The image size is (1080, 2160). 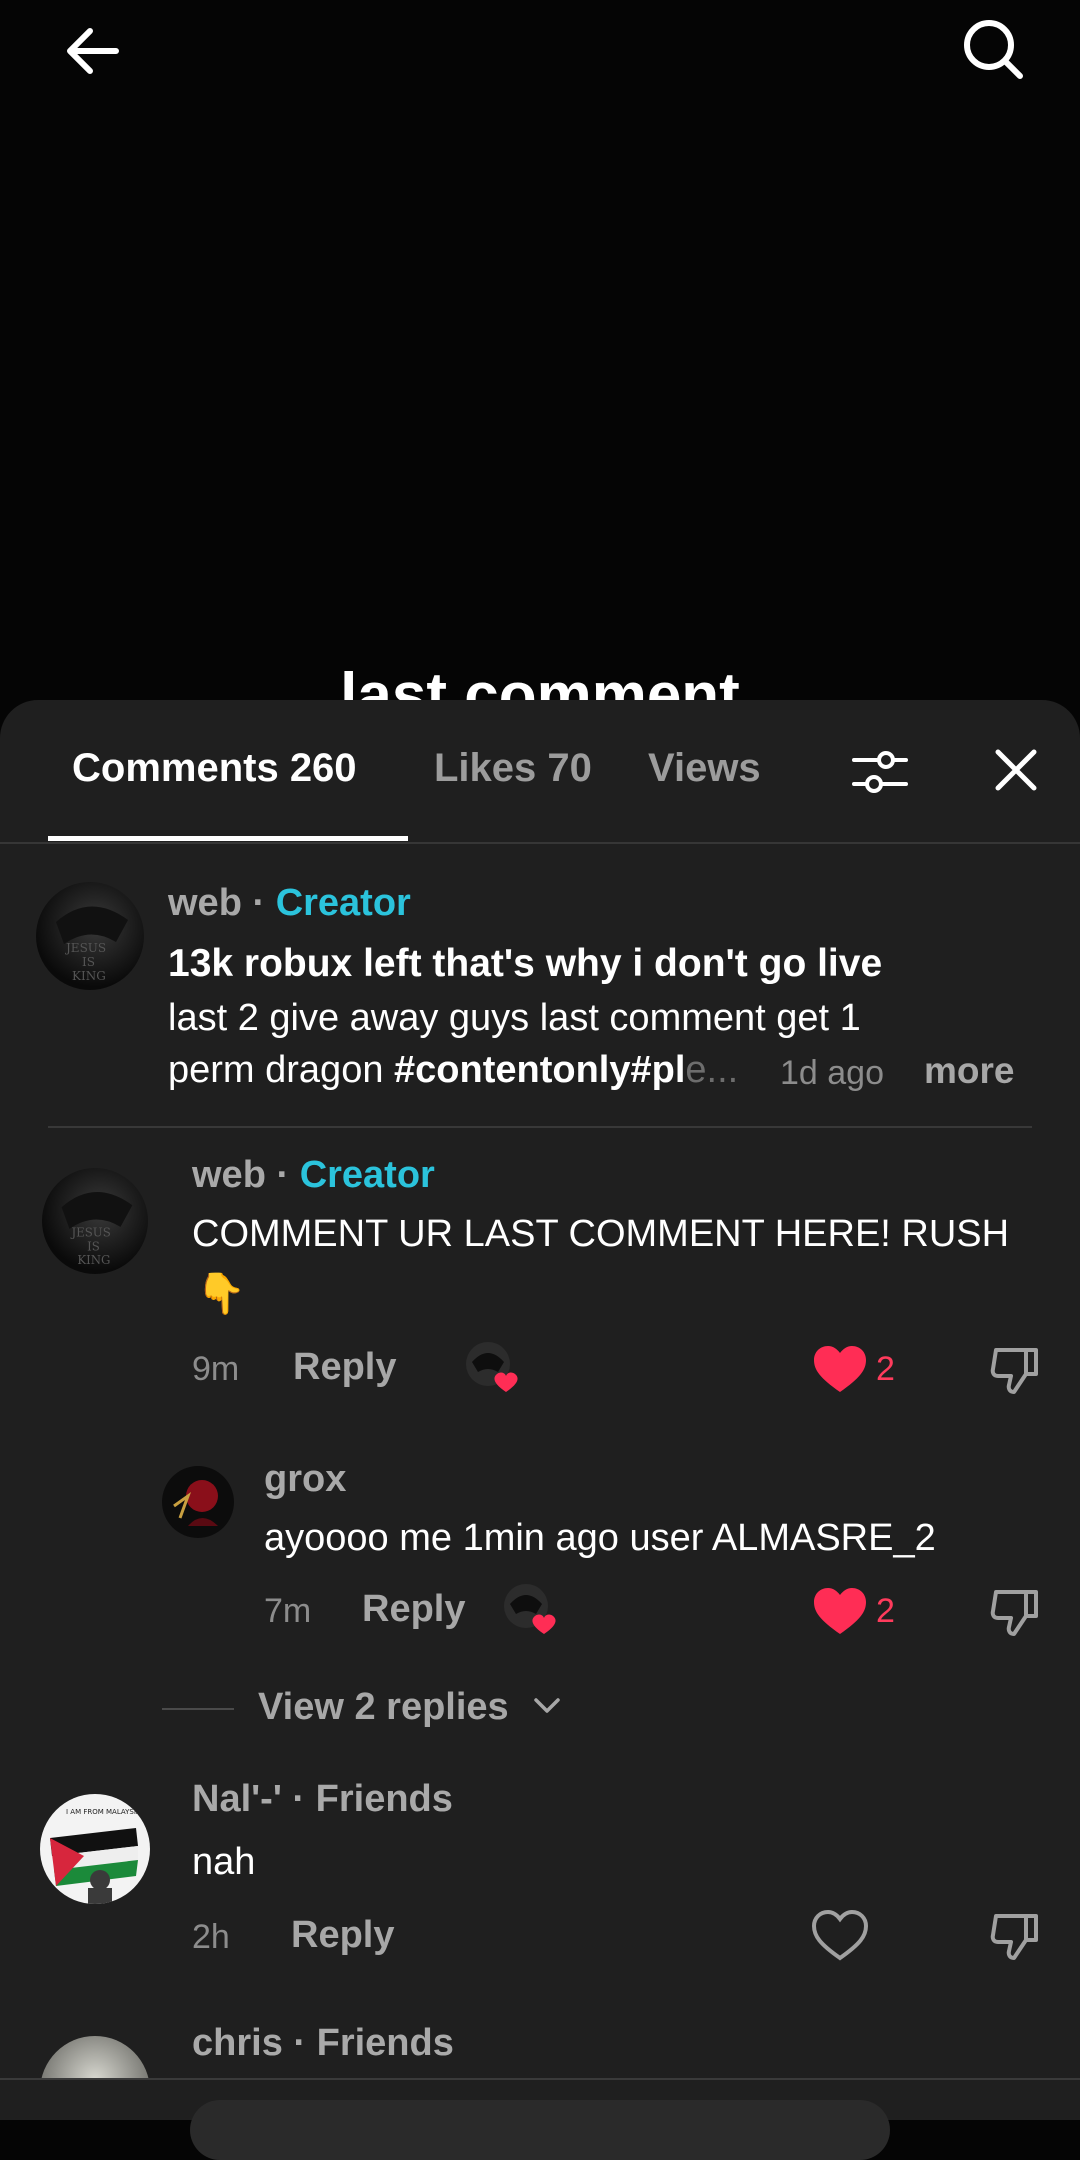 I want to click on comment-username: chris · Friends, so click(x=323, y=2043).